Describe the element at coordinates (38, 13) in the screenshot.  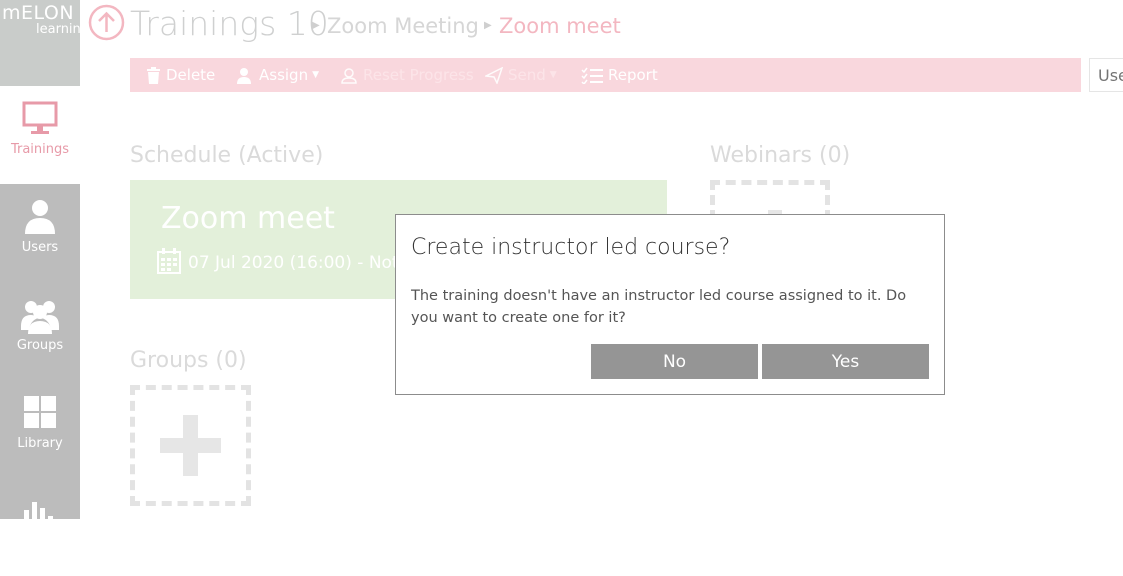
I see `logo-text: mELON` at that location.